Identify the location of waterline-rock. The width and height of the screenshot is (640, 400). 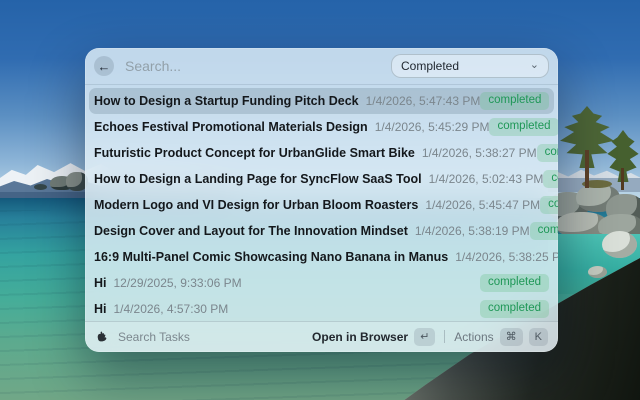
(40, 187).